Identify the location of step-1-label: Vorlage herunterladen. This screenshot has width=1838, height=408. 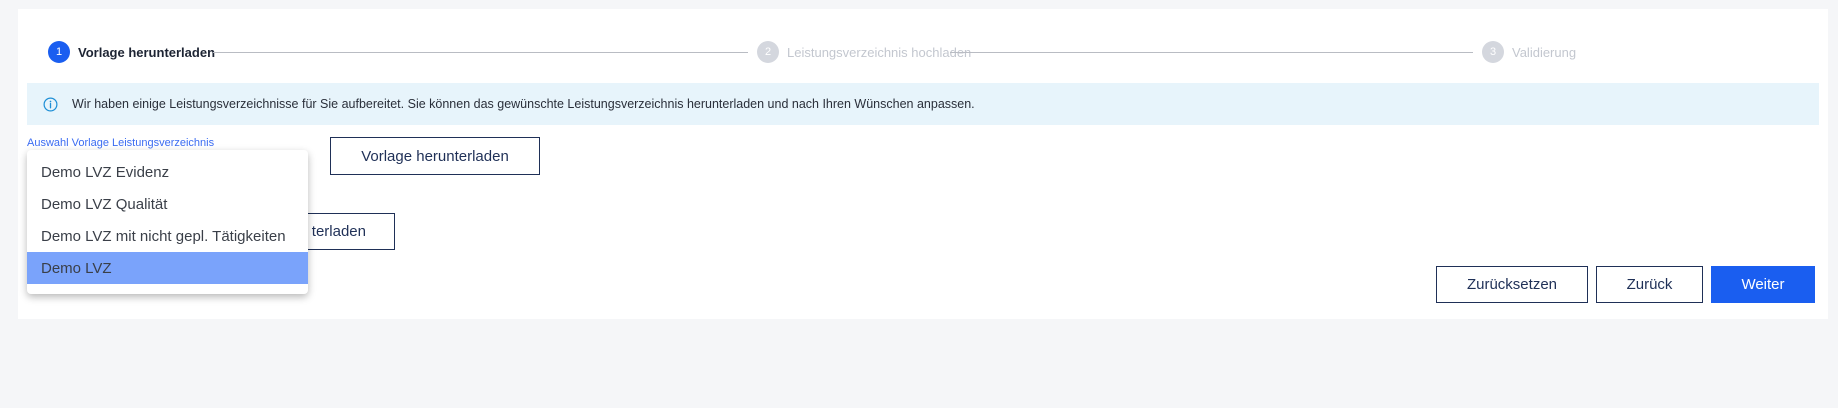
(147, 52).